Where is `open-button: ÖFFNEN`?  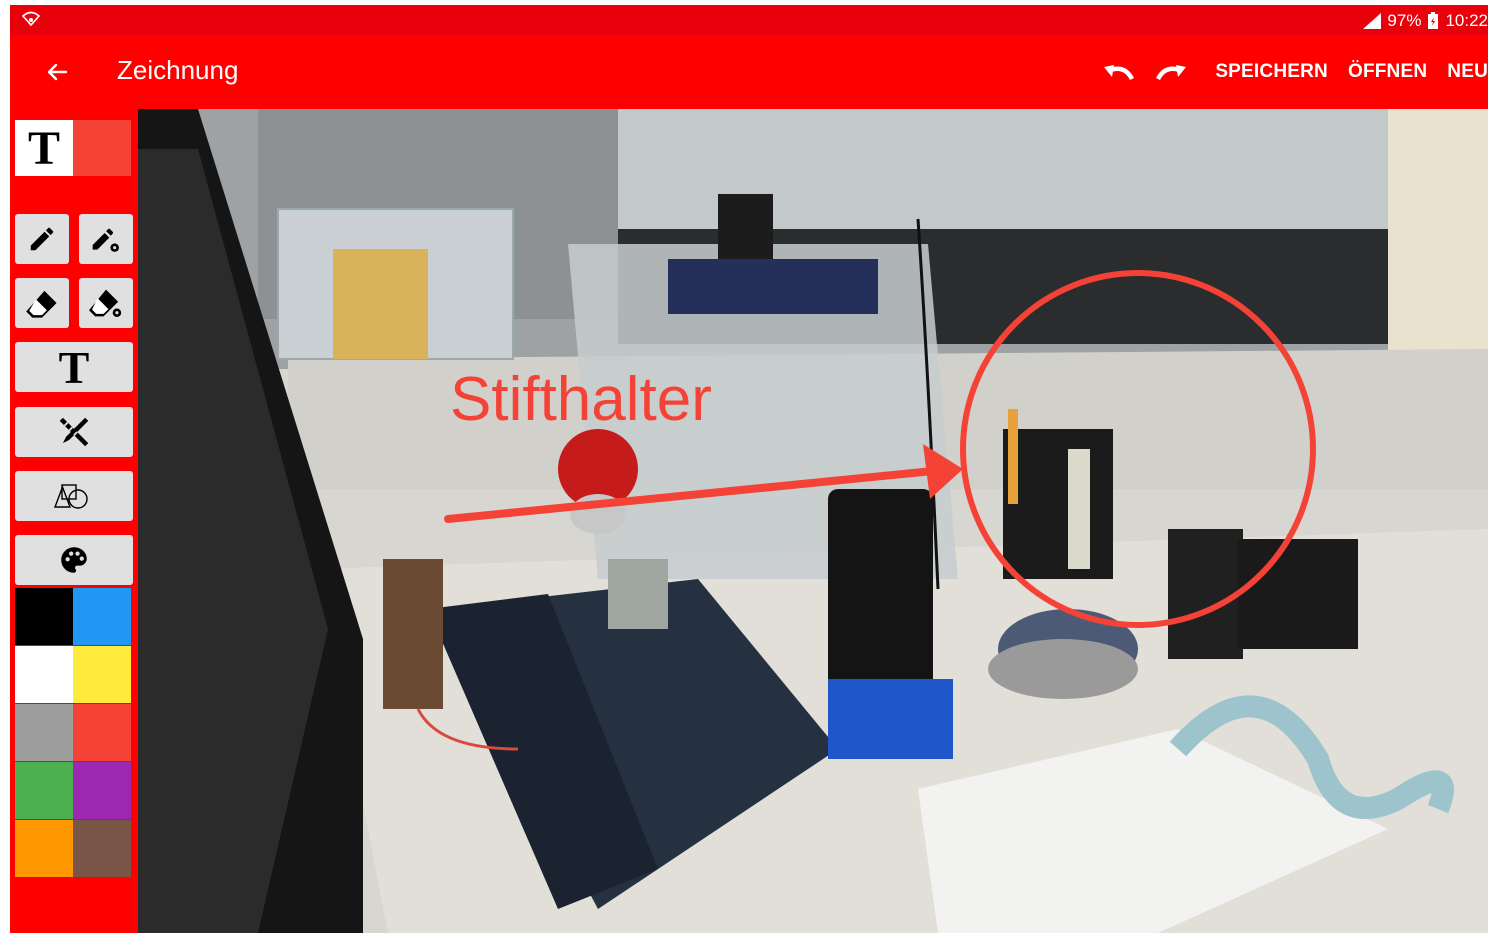 open-button: ÖFFNEN is located at coordinates (1387, 72).